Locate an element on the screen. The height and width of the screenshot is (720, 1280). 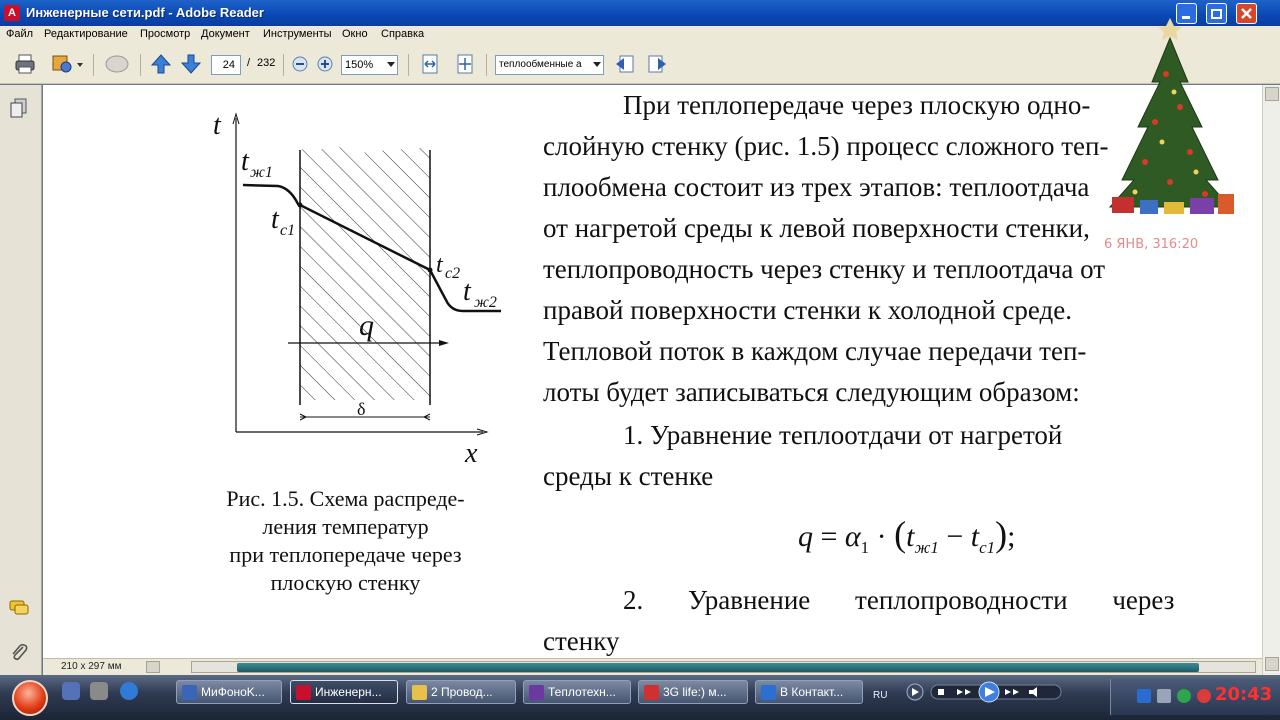
collaborate-icon is located at coordinates (67, 64).